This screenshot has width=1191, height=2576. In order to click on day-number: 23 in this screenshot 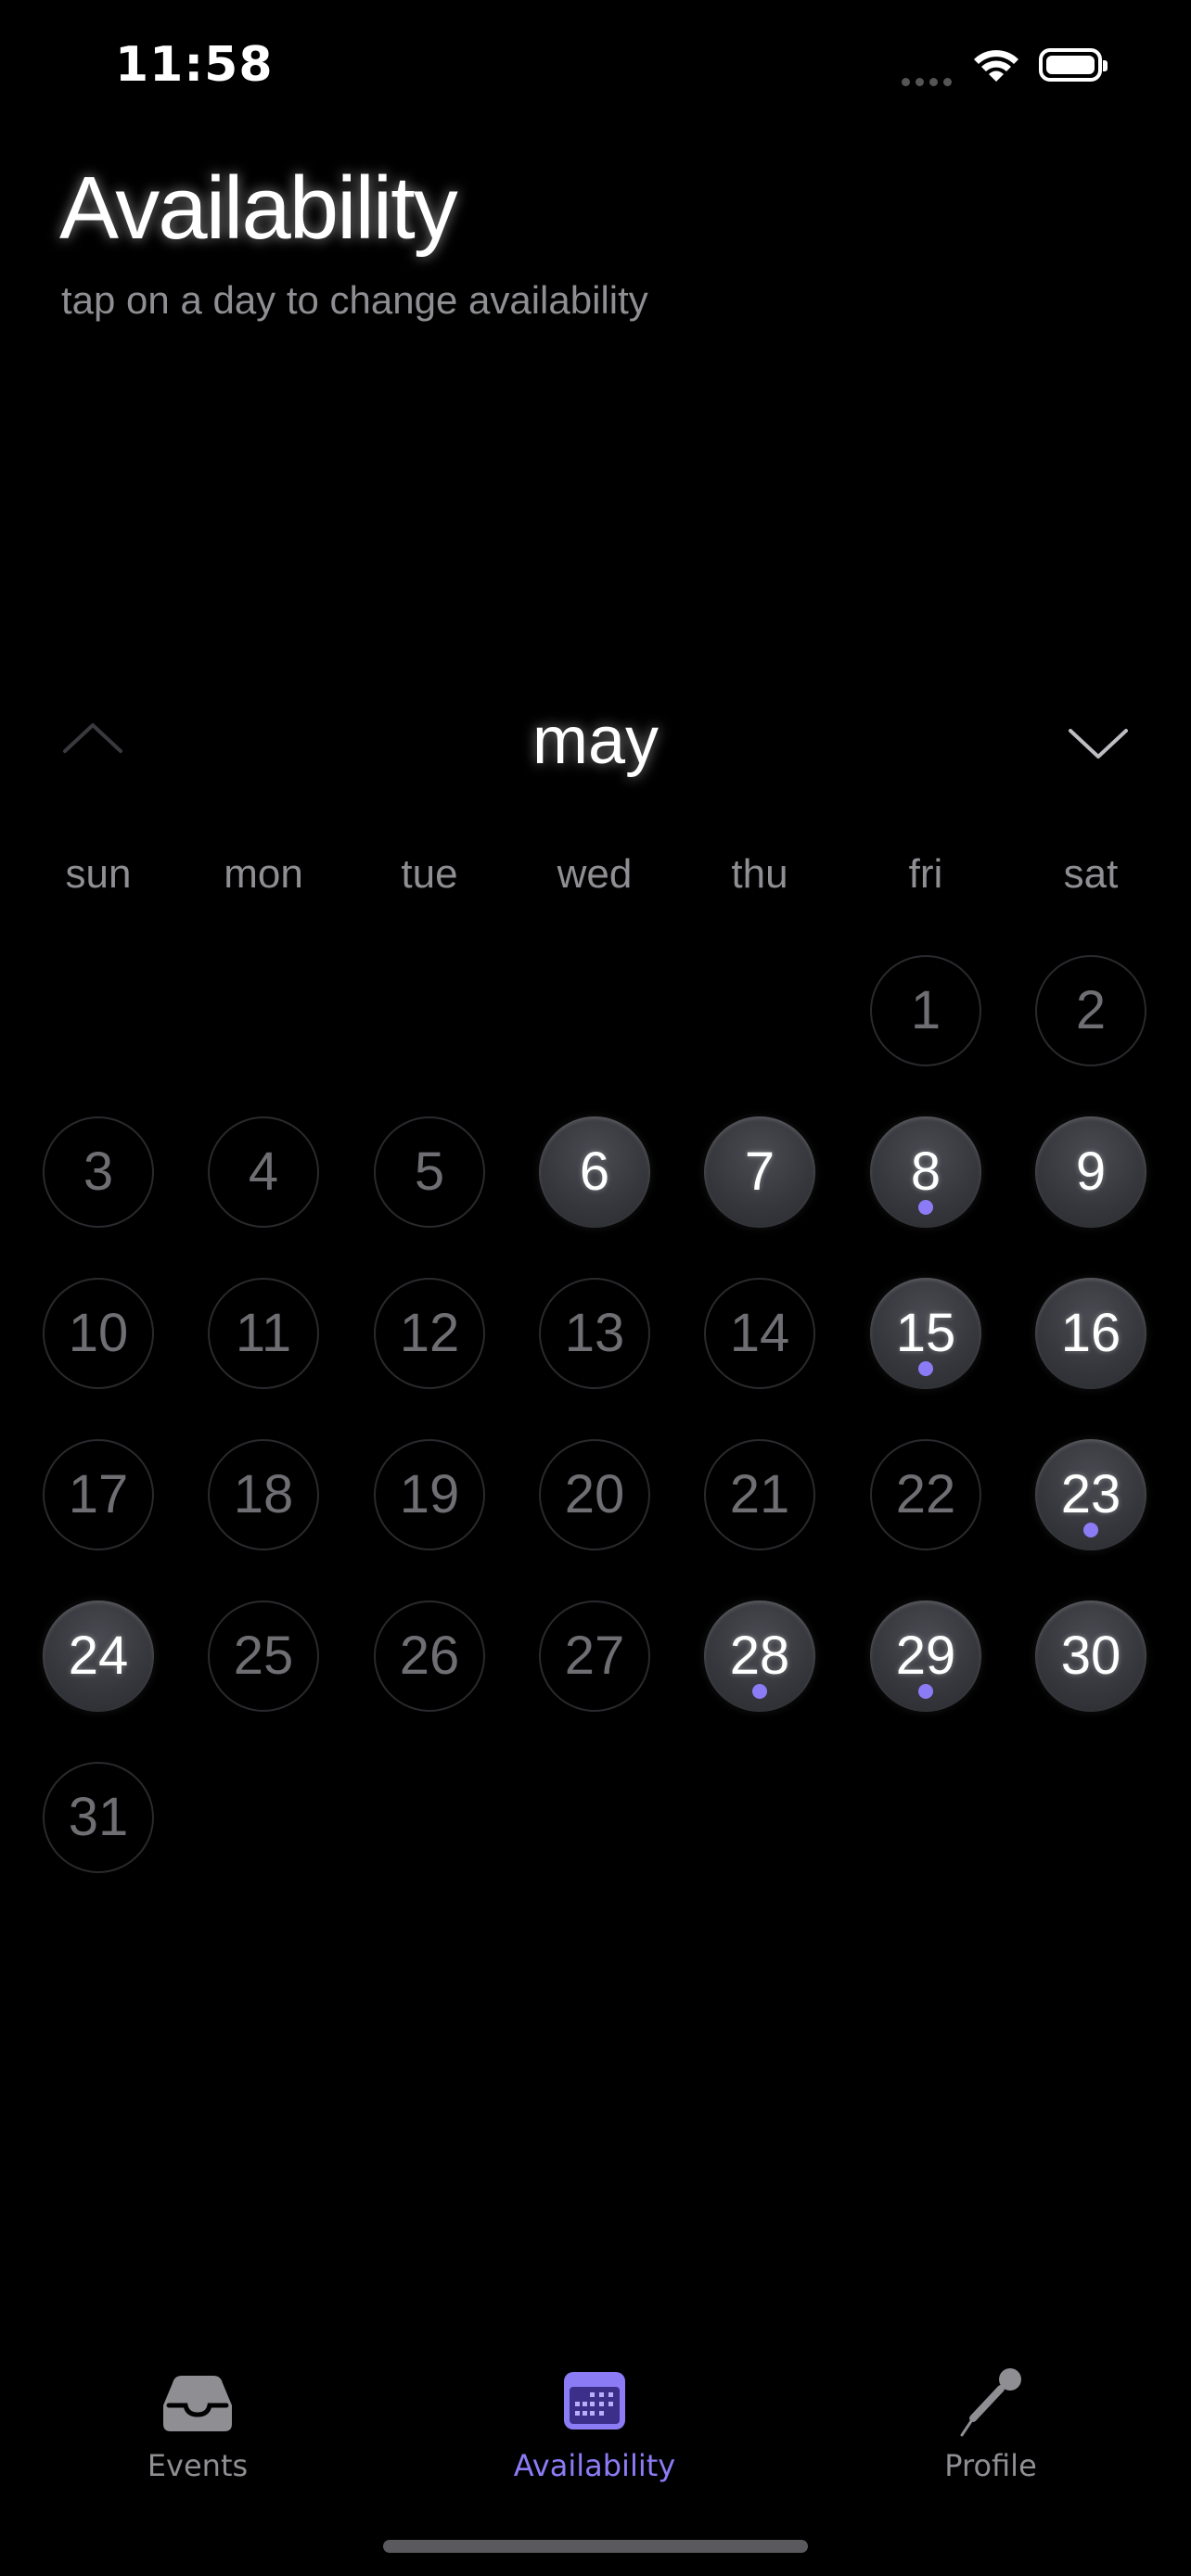, I will do `click(1090, 1494)`.